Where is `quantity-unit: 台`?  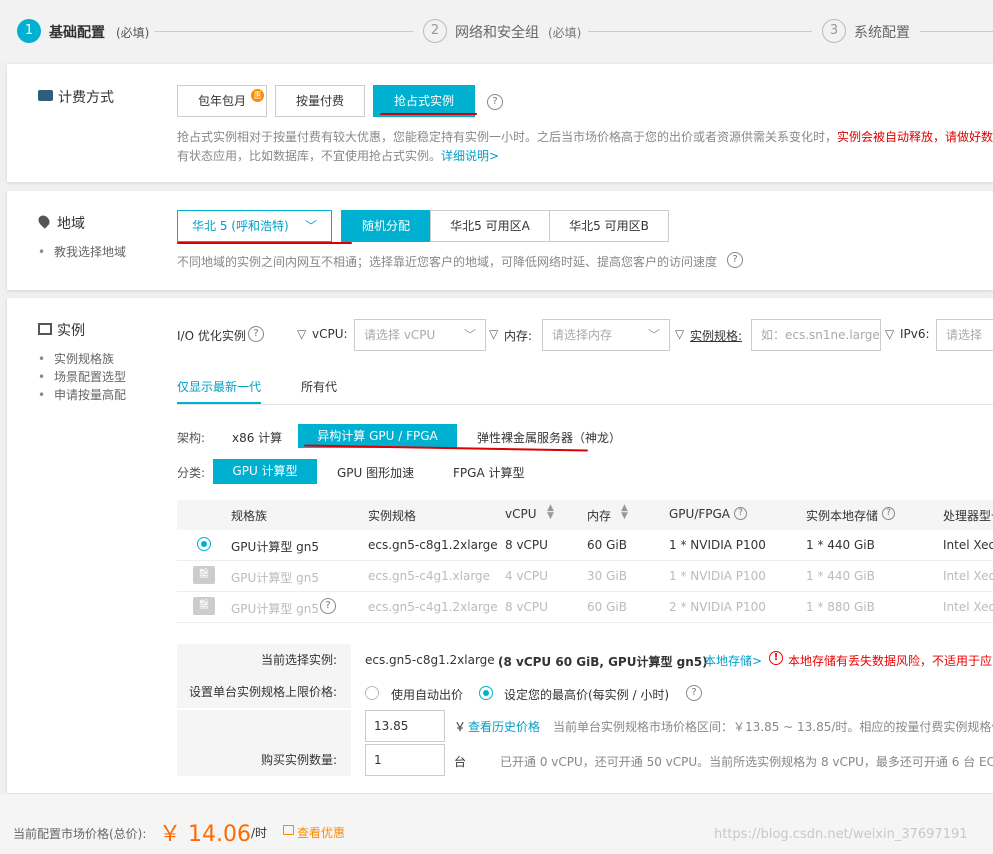 quantity-unit: 台 is located at coordinates (460, 762).